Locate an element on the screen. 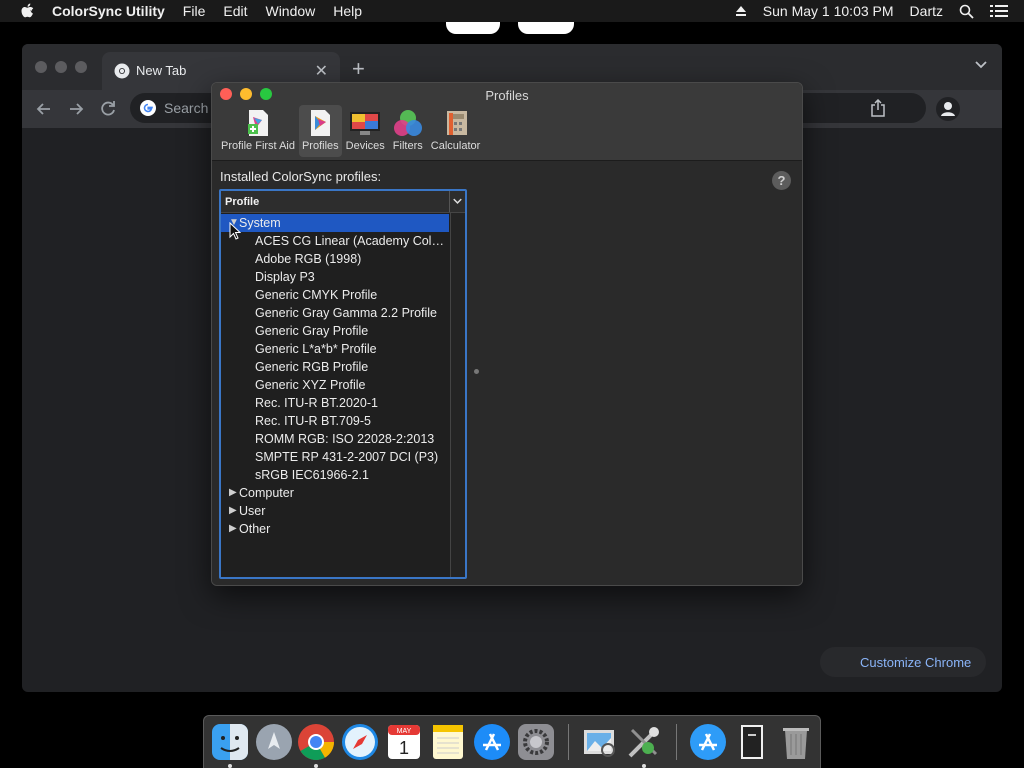 The width and height of the screenshot is (1024, 768). profile-row: Generic XYZ Profile is located at coordinates (335, 385).